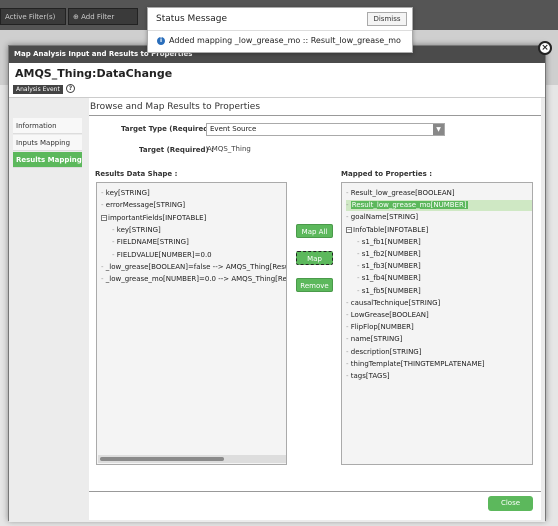 The width and height of the screenshot is (558, 526). I want to click on tree-item-label: s1_fb5[NUMBER], so click(391, 290).